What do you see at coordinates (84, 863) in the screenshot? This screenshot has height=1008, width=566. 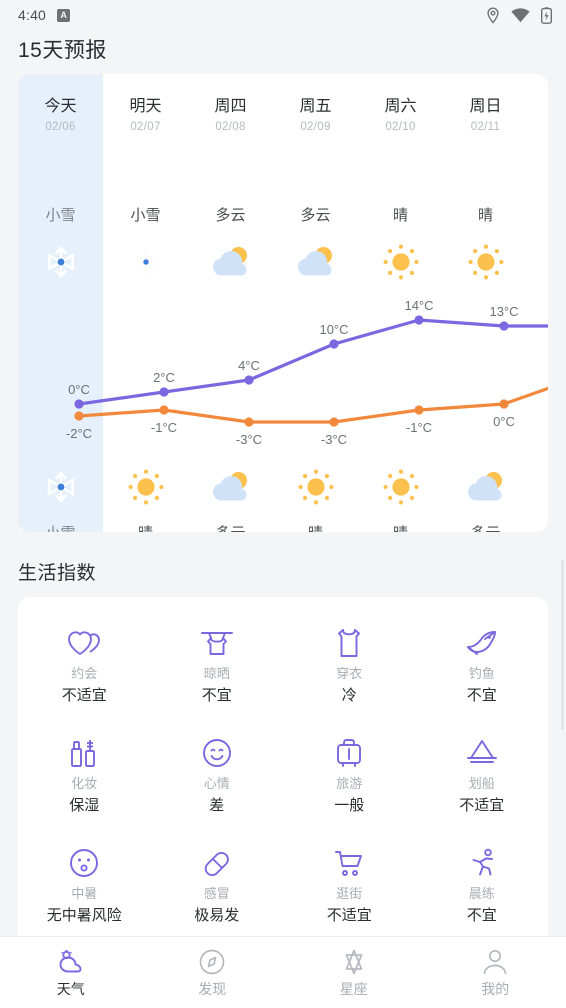 I see `heatstroke-face-icon` at bounding box center [84, 863].